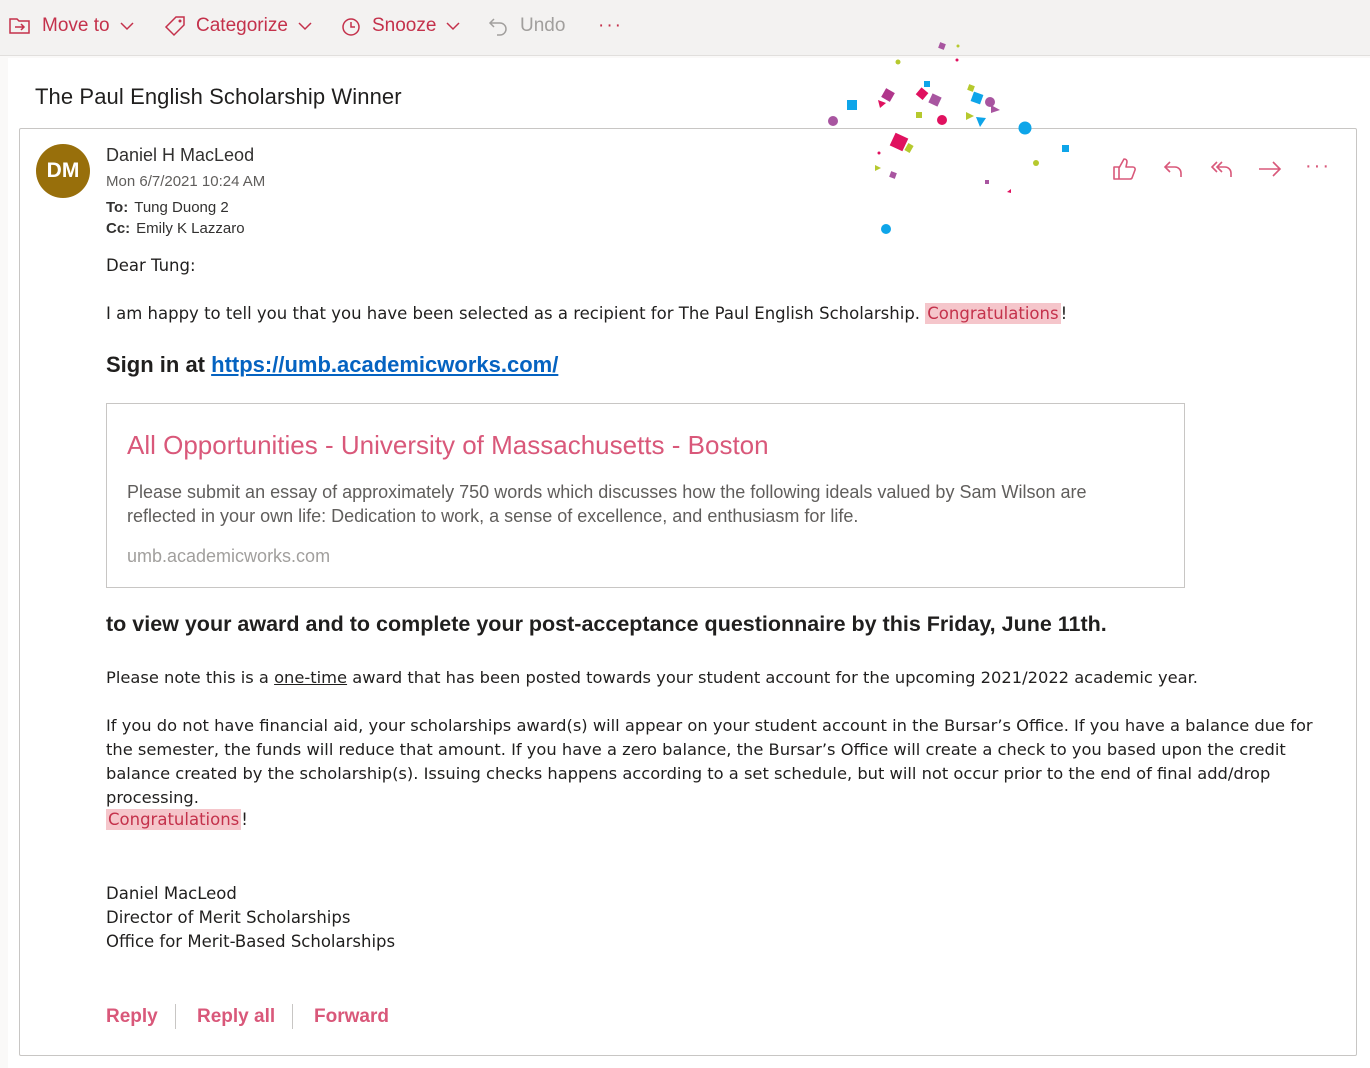  I want to click on move-to-label: Move to, so click(76, 25).